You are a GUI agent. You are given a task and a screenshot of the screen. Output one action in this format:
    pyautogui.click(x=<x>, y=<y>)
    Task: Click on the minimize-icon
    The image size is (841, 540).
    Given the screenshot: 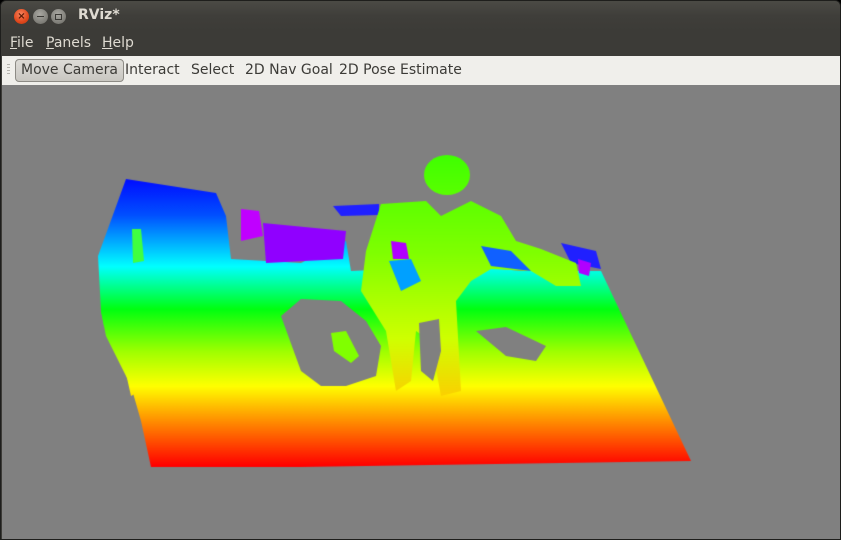 What is the action you would take?
    pyautogui.click(x=40, y=16)
    